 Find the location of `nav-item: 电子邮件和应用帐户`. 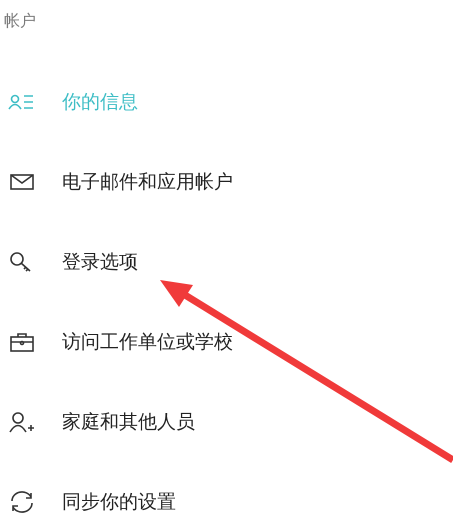

nav-item: 电子邮件和应用帐户 is located at coordinates (226, 182).